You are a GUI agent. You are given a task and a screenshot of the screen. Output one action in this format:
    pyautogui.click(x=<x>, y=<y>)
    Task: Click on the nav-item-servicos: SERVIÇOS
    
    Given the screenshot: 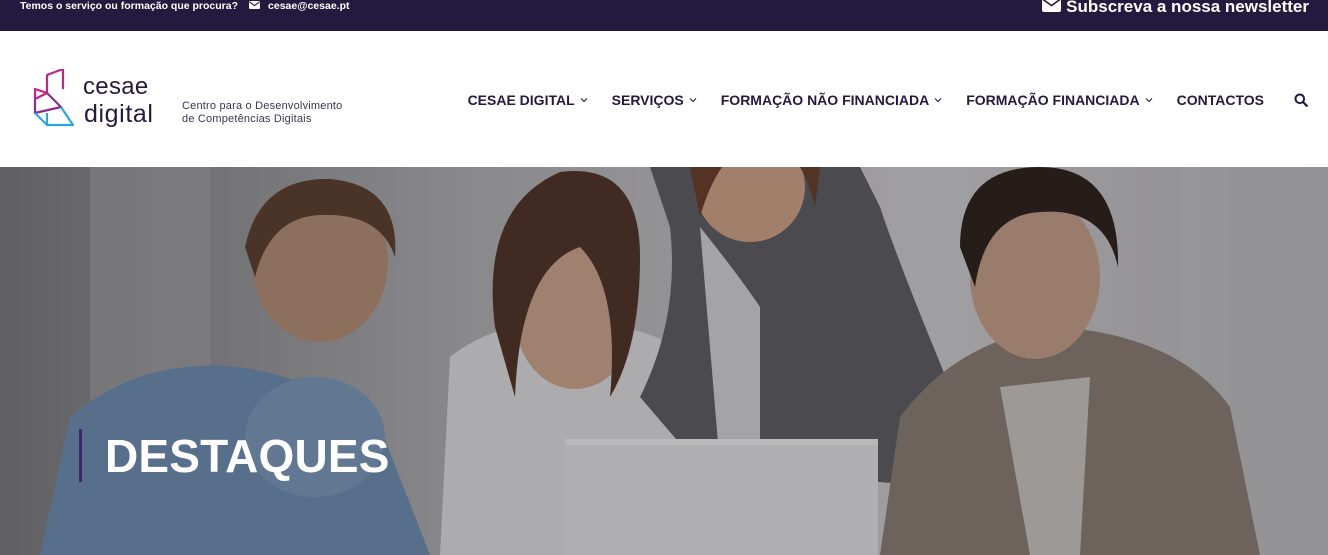 What is the action you would take?
    pyautogui.click(x=654, y=100)
    